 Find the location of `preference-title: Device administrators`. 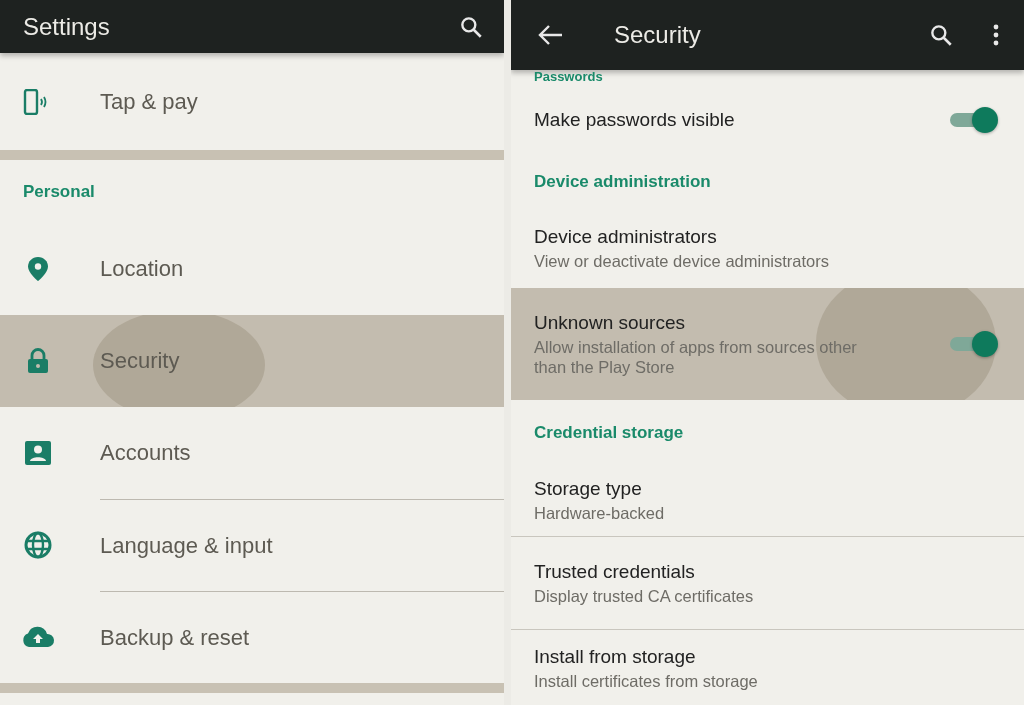

preference-title: Device administrators is located at coordinates (626, 236).